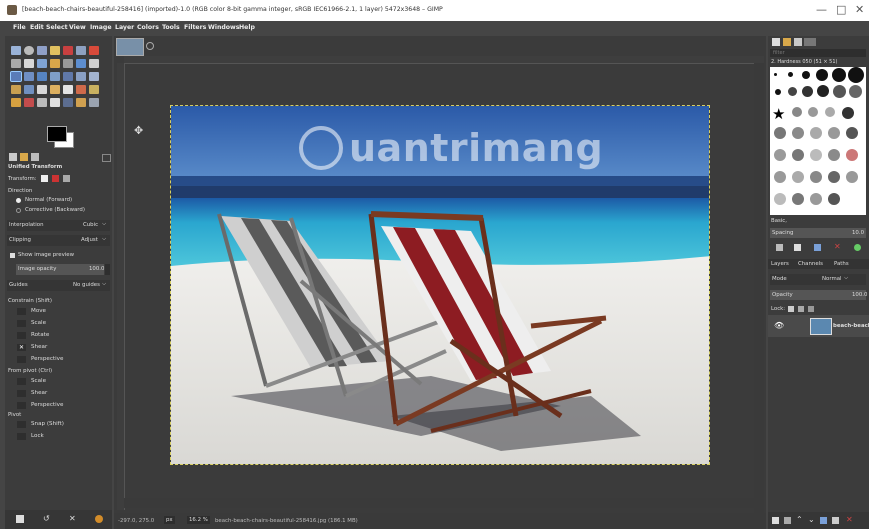  I want to click on menu-file: File, so click(19, 27).